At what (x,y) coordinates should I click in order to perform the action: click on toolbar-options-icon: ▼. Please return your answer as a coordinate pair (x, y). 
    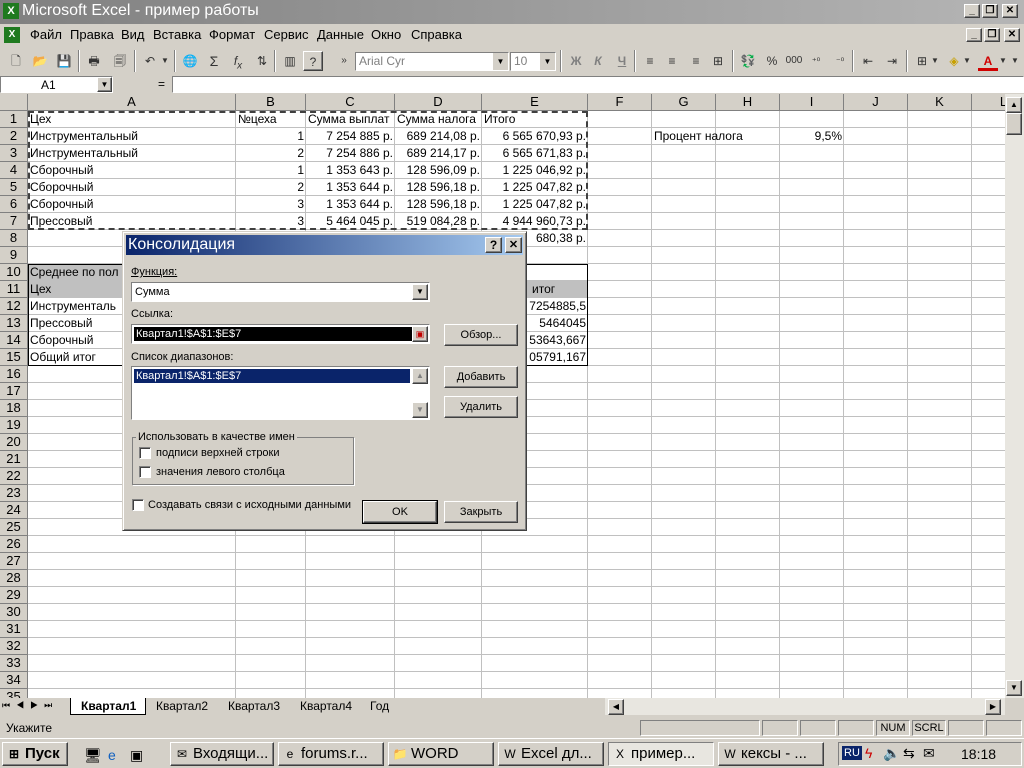
    Looking at the image, I should click on (1015, 61).